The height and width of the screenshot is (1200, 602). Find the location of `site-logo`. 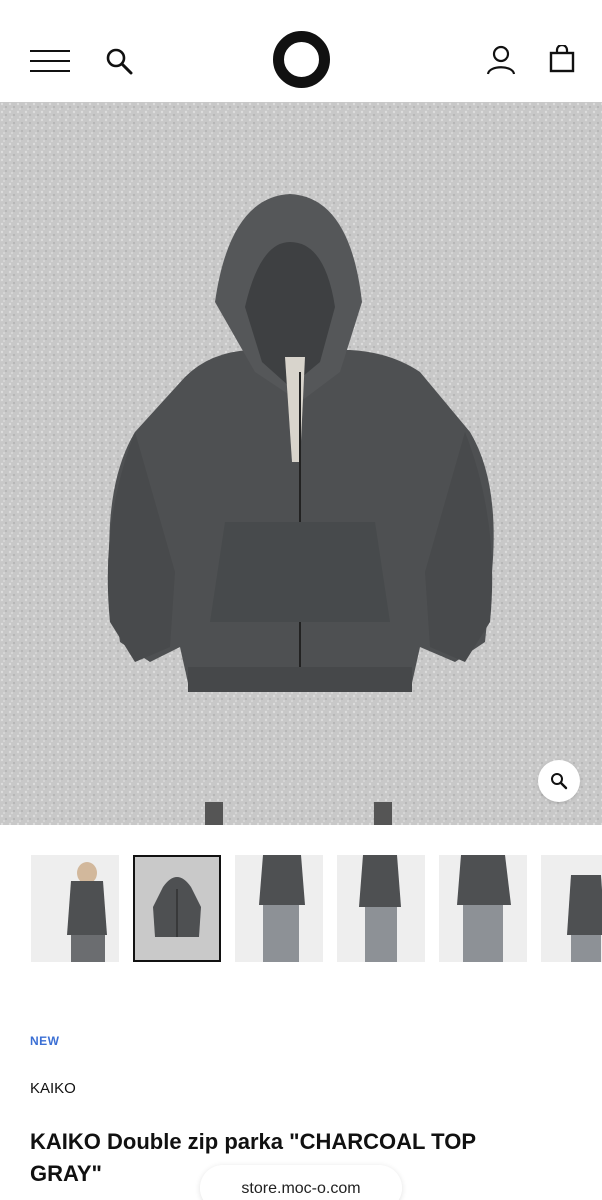

site-logo is located at coordinates (301, 59).